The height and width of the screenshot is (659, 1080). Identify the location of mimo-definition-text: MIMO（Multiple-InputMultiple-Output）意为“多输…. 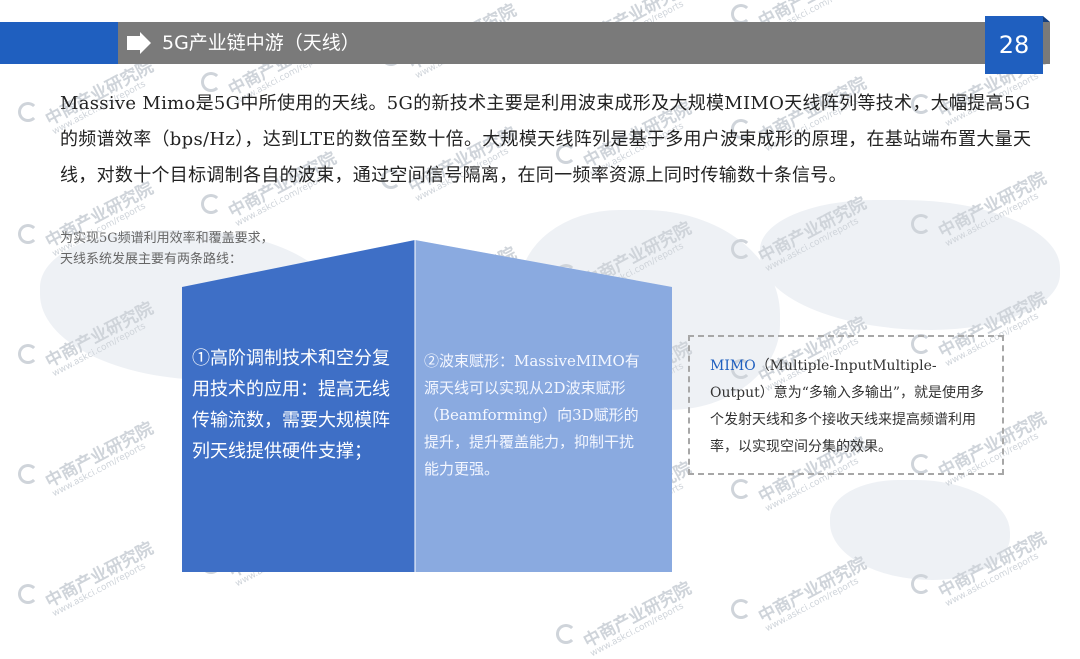
(851, 407).